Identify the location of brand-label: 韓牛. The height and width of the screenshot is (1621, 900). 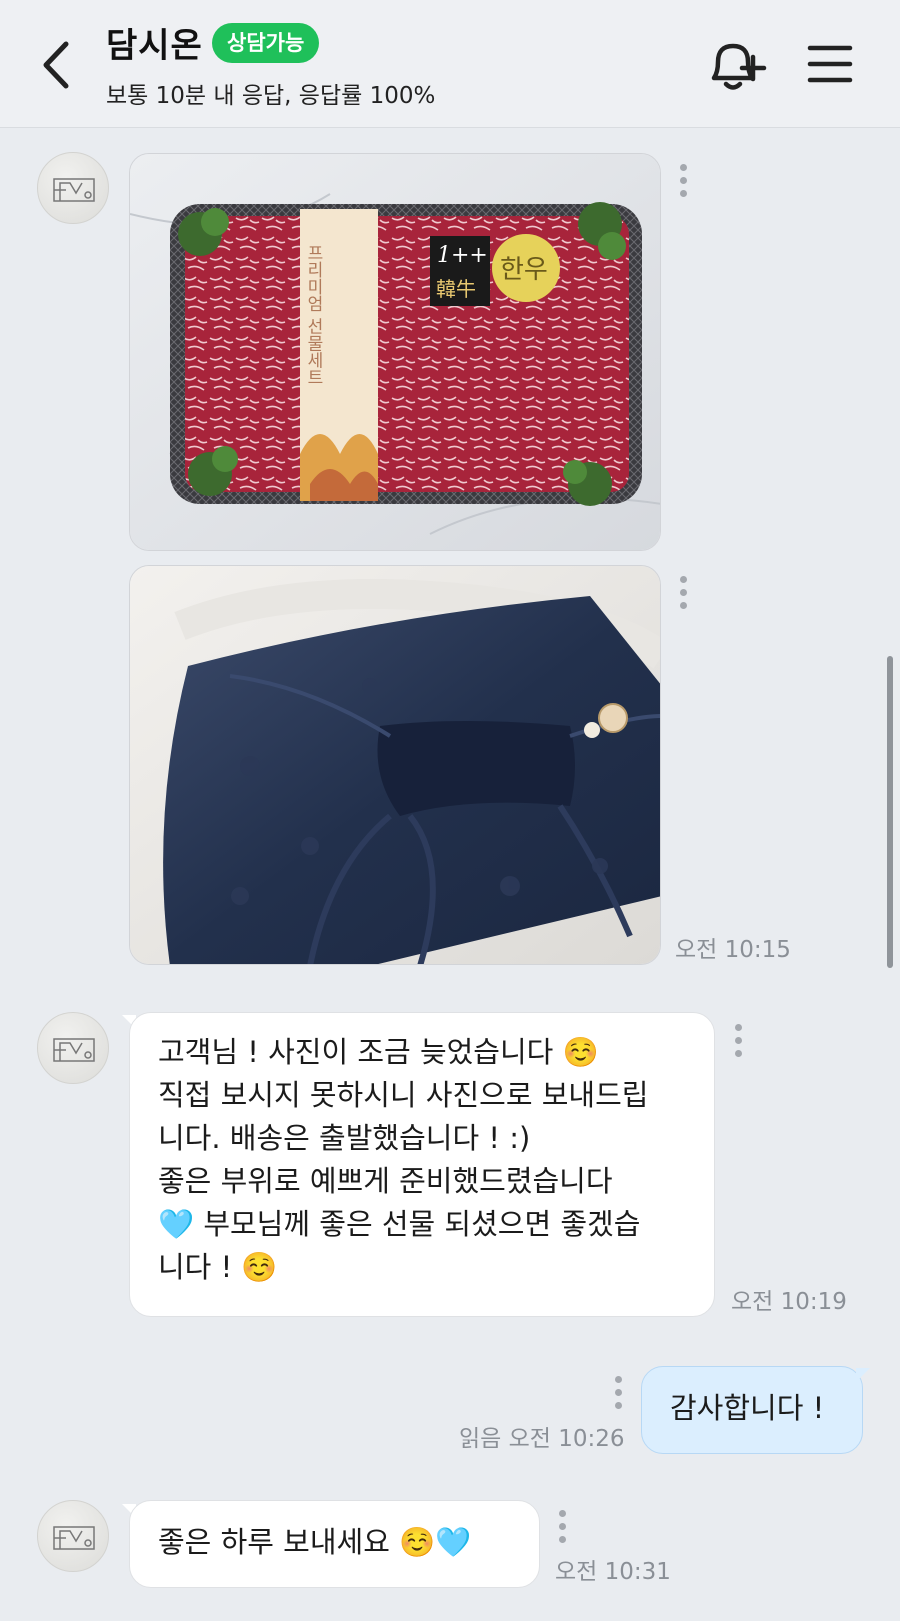
(456, 289).